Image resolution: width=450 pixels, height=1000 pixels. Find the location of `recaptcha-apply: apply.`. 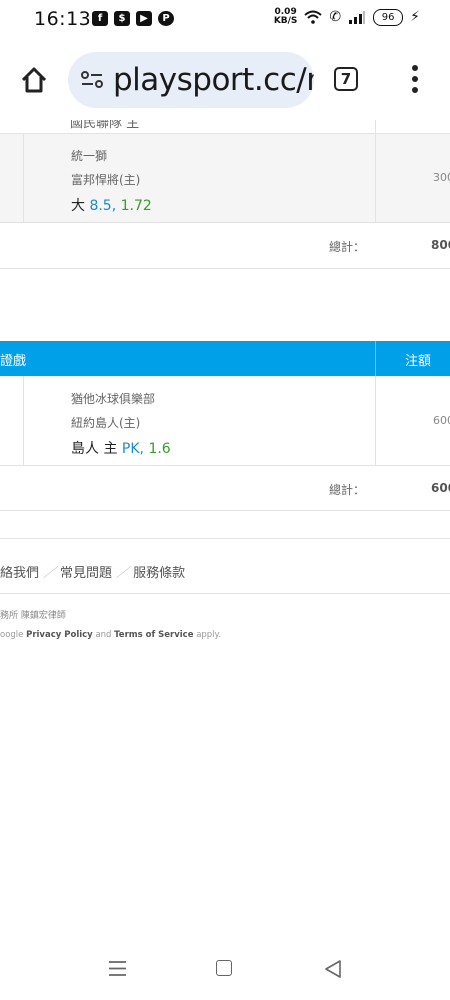

recaptcha-apply: apply. is located at coordinates (209, 635).